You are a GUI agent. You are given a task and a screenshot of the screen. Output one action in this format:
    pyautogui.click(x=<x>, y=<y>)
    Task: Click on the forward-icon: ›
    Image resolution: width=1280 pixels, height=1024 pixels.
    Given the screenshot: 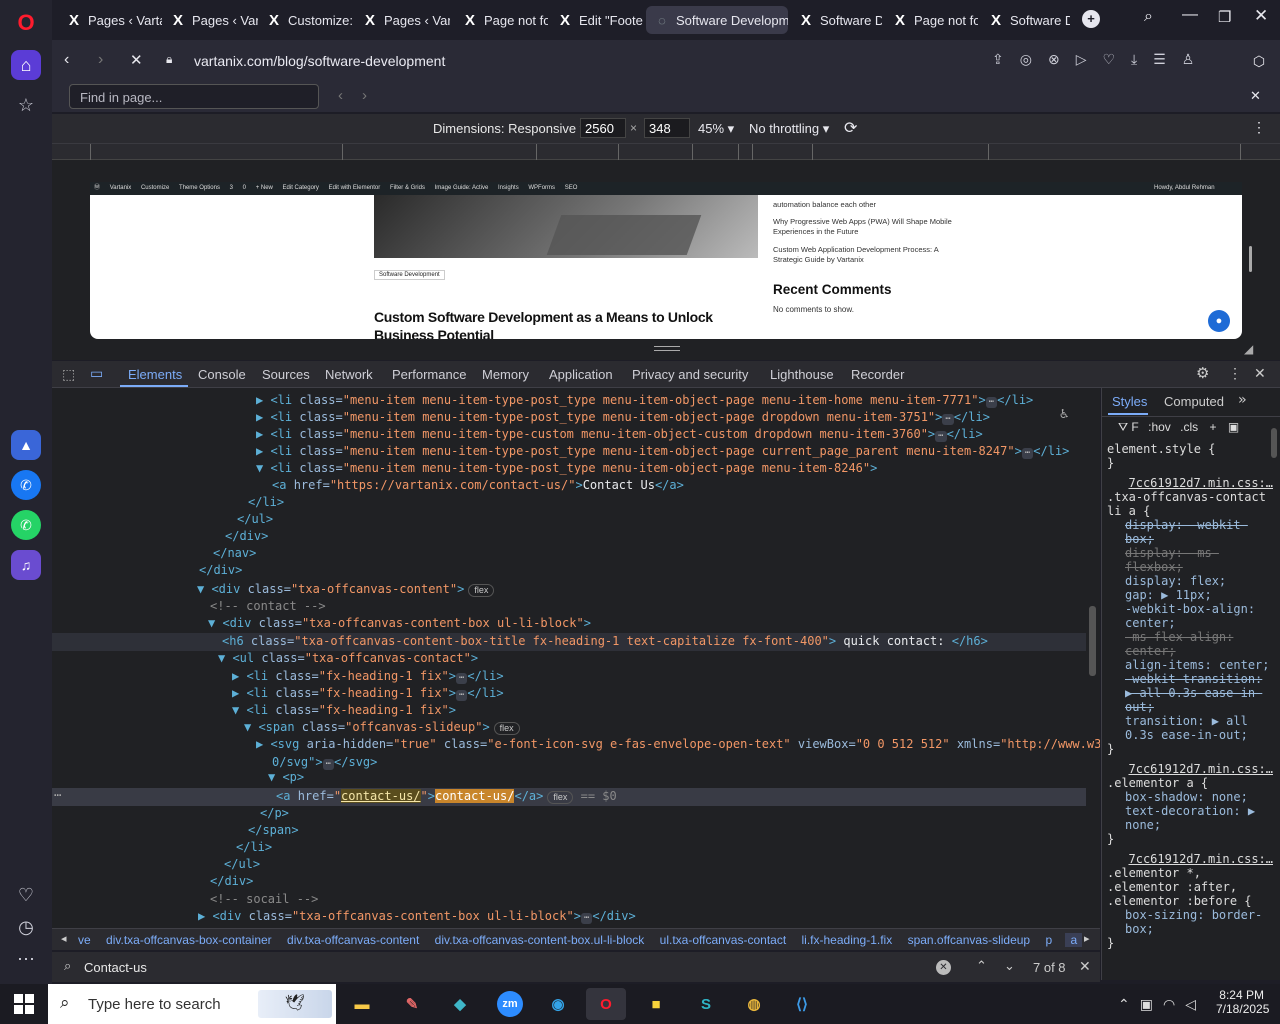 What is the action you would take?
    pyautogui.click(x=100, y=60)
    